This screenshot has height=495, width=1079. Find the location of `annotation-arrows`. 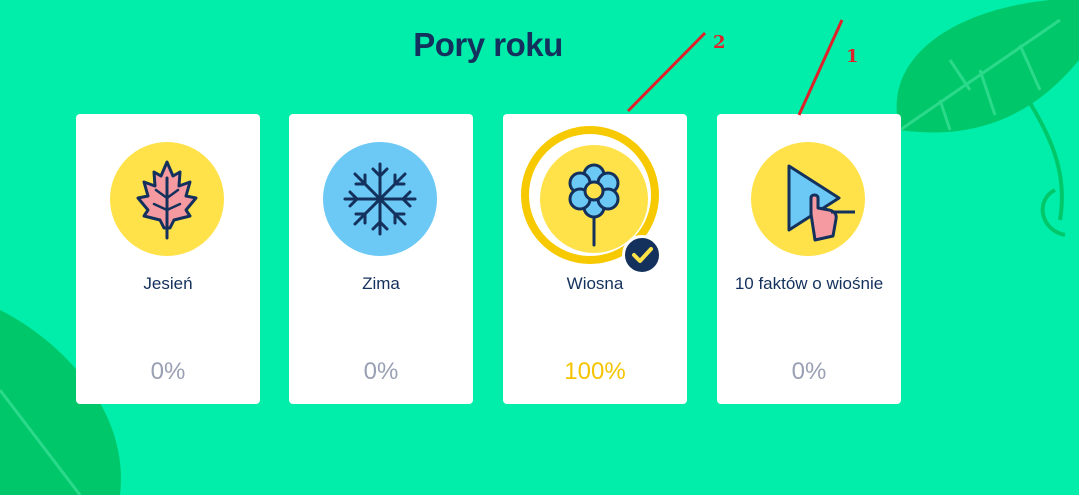

annotation-arrows is located at coordinates (735, 67).